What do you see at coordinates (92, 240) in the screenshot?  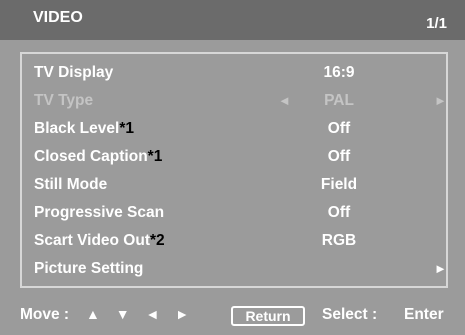 I see `menu-item-label: Scart Video Out` at bounding box center [92, 240].